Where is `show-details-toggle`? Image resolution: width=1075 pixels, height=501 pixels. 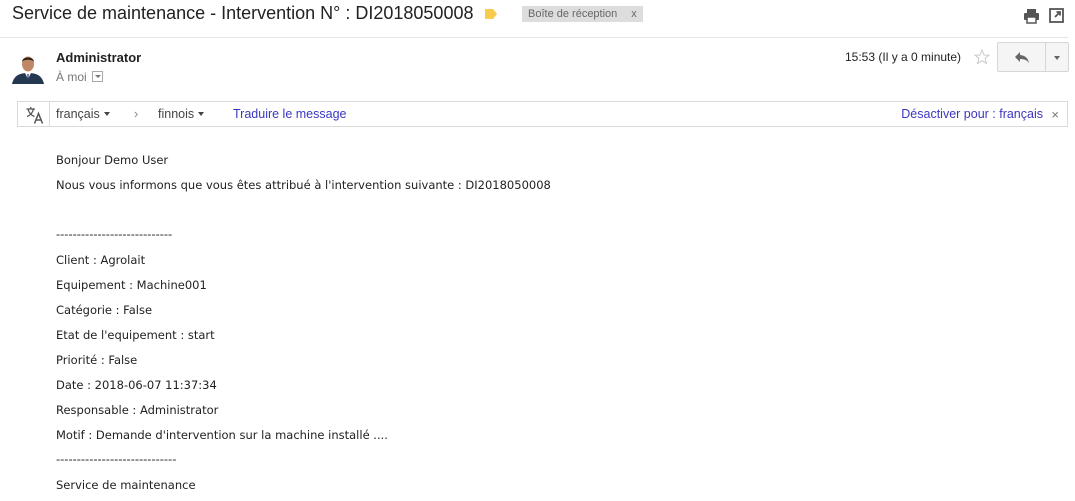 show-details-toggle is located at coordinates (97, 76).